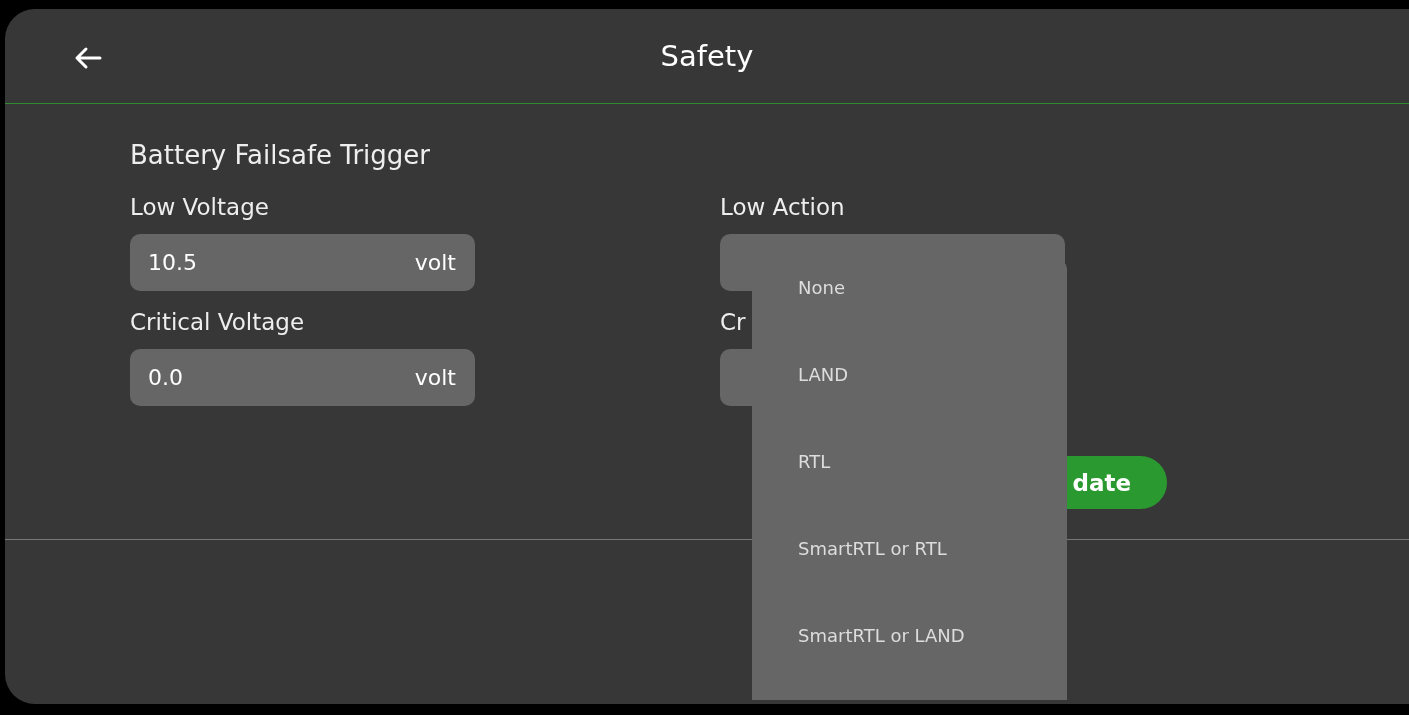  I want to click on field-label: Low Action, so click(783, 207).